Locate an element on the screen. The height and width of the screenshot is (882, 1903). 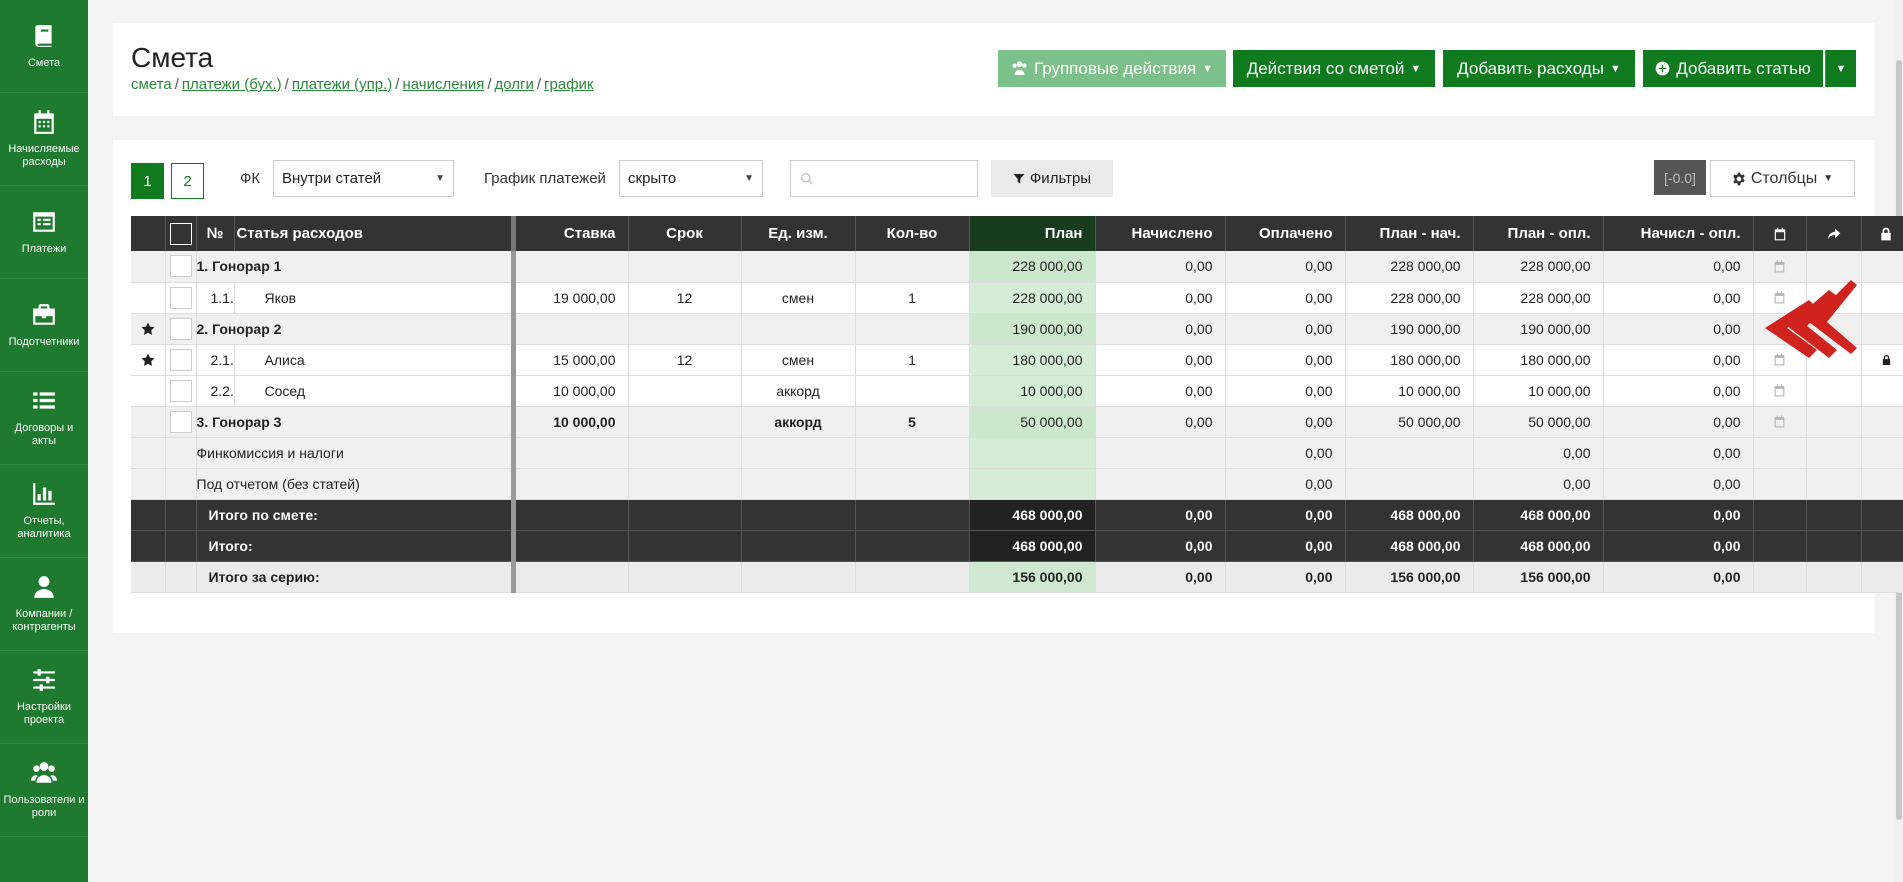
header-accrued: Начислено is located at coordinates (1160, 233).